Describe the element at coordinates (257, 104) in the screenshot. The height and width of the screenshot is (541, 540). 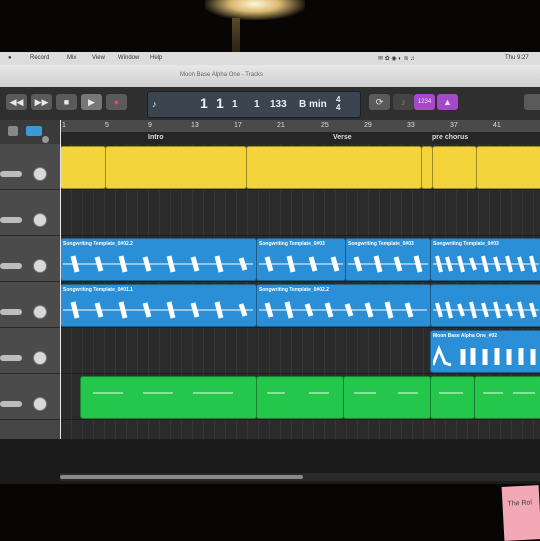
I see `lcd-tick: 1` at that location.